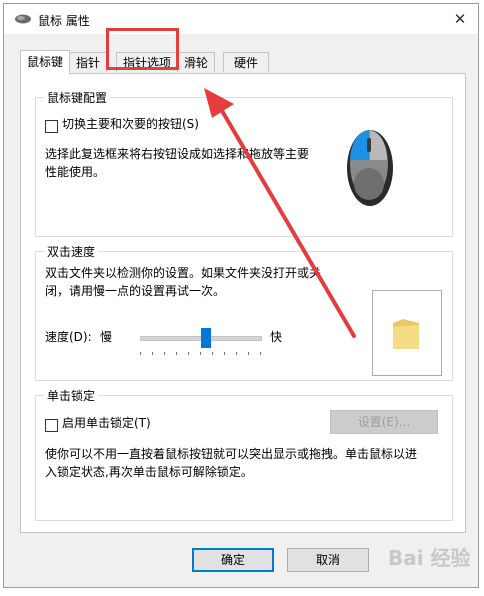 This screenshot has width=484, height=596. I want to click on button-config-desc-line2: 性能使用。, so click(75, 172).